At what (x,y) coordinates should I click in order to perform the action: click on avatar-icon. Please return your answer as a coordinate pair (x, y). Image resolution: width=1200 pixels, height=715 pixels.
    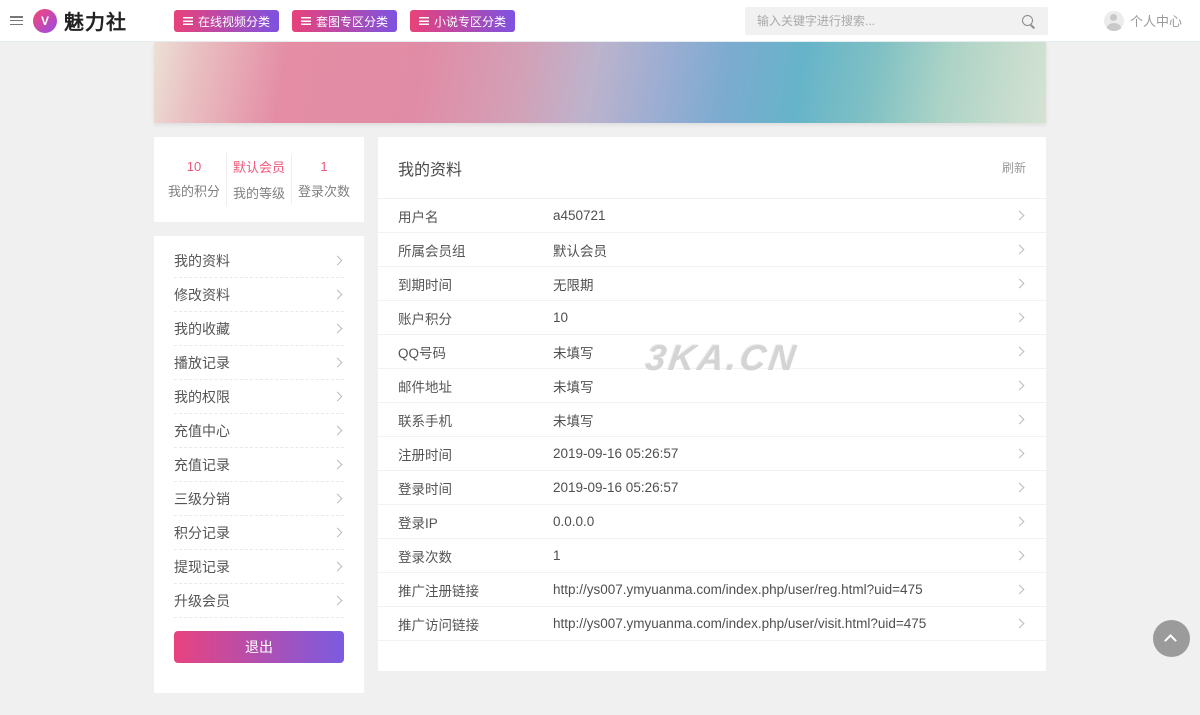
    Looking at the image, I should click on (1113, 20).